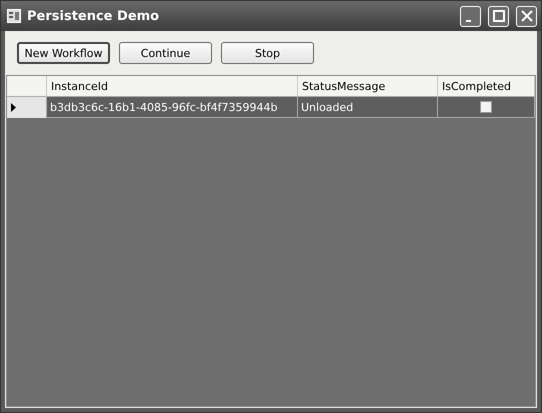  I want to click on window-title: Persistence Demo, so click(93, 16).